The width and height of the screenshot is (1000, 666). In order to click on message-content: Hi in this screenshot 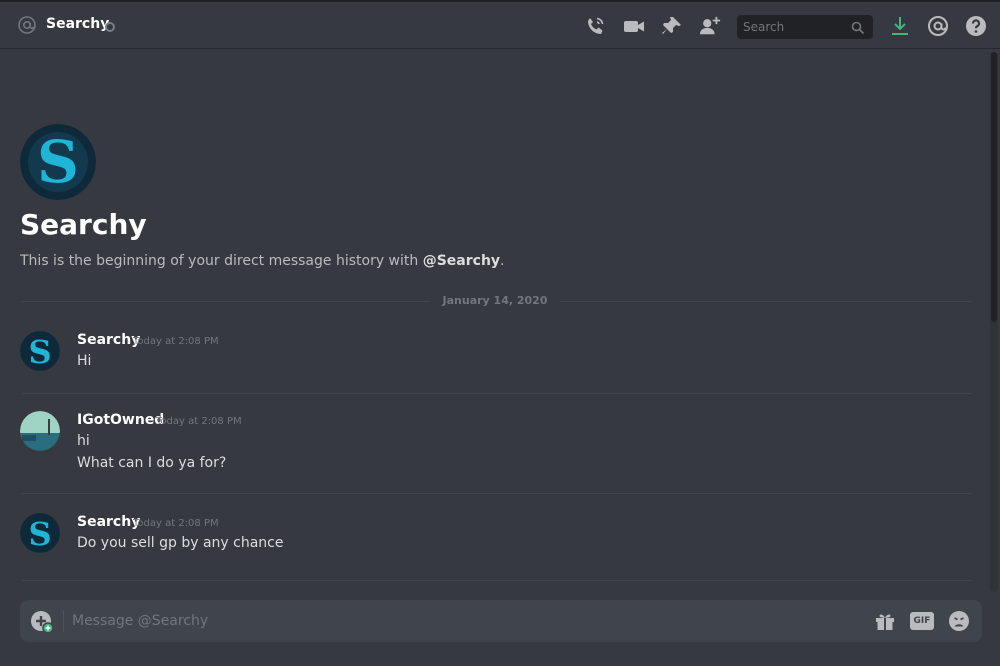, I will do `click(84, 361)`.